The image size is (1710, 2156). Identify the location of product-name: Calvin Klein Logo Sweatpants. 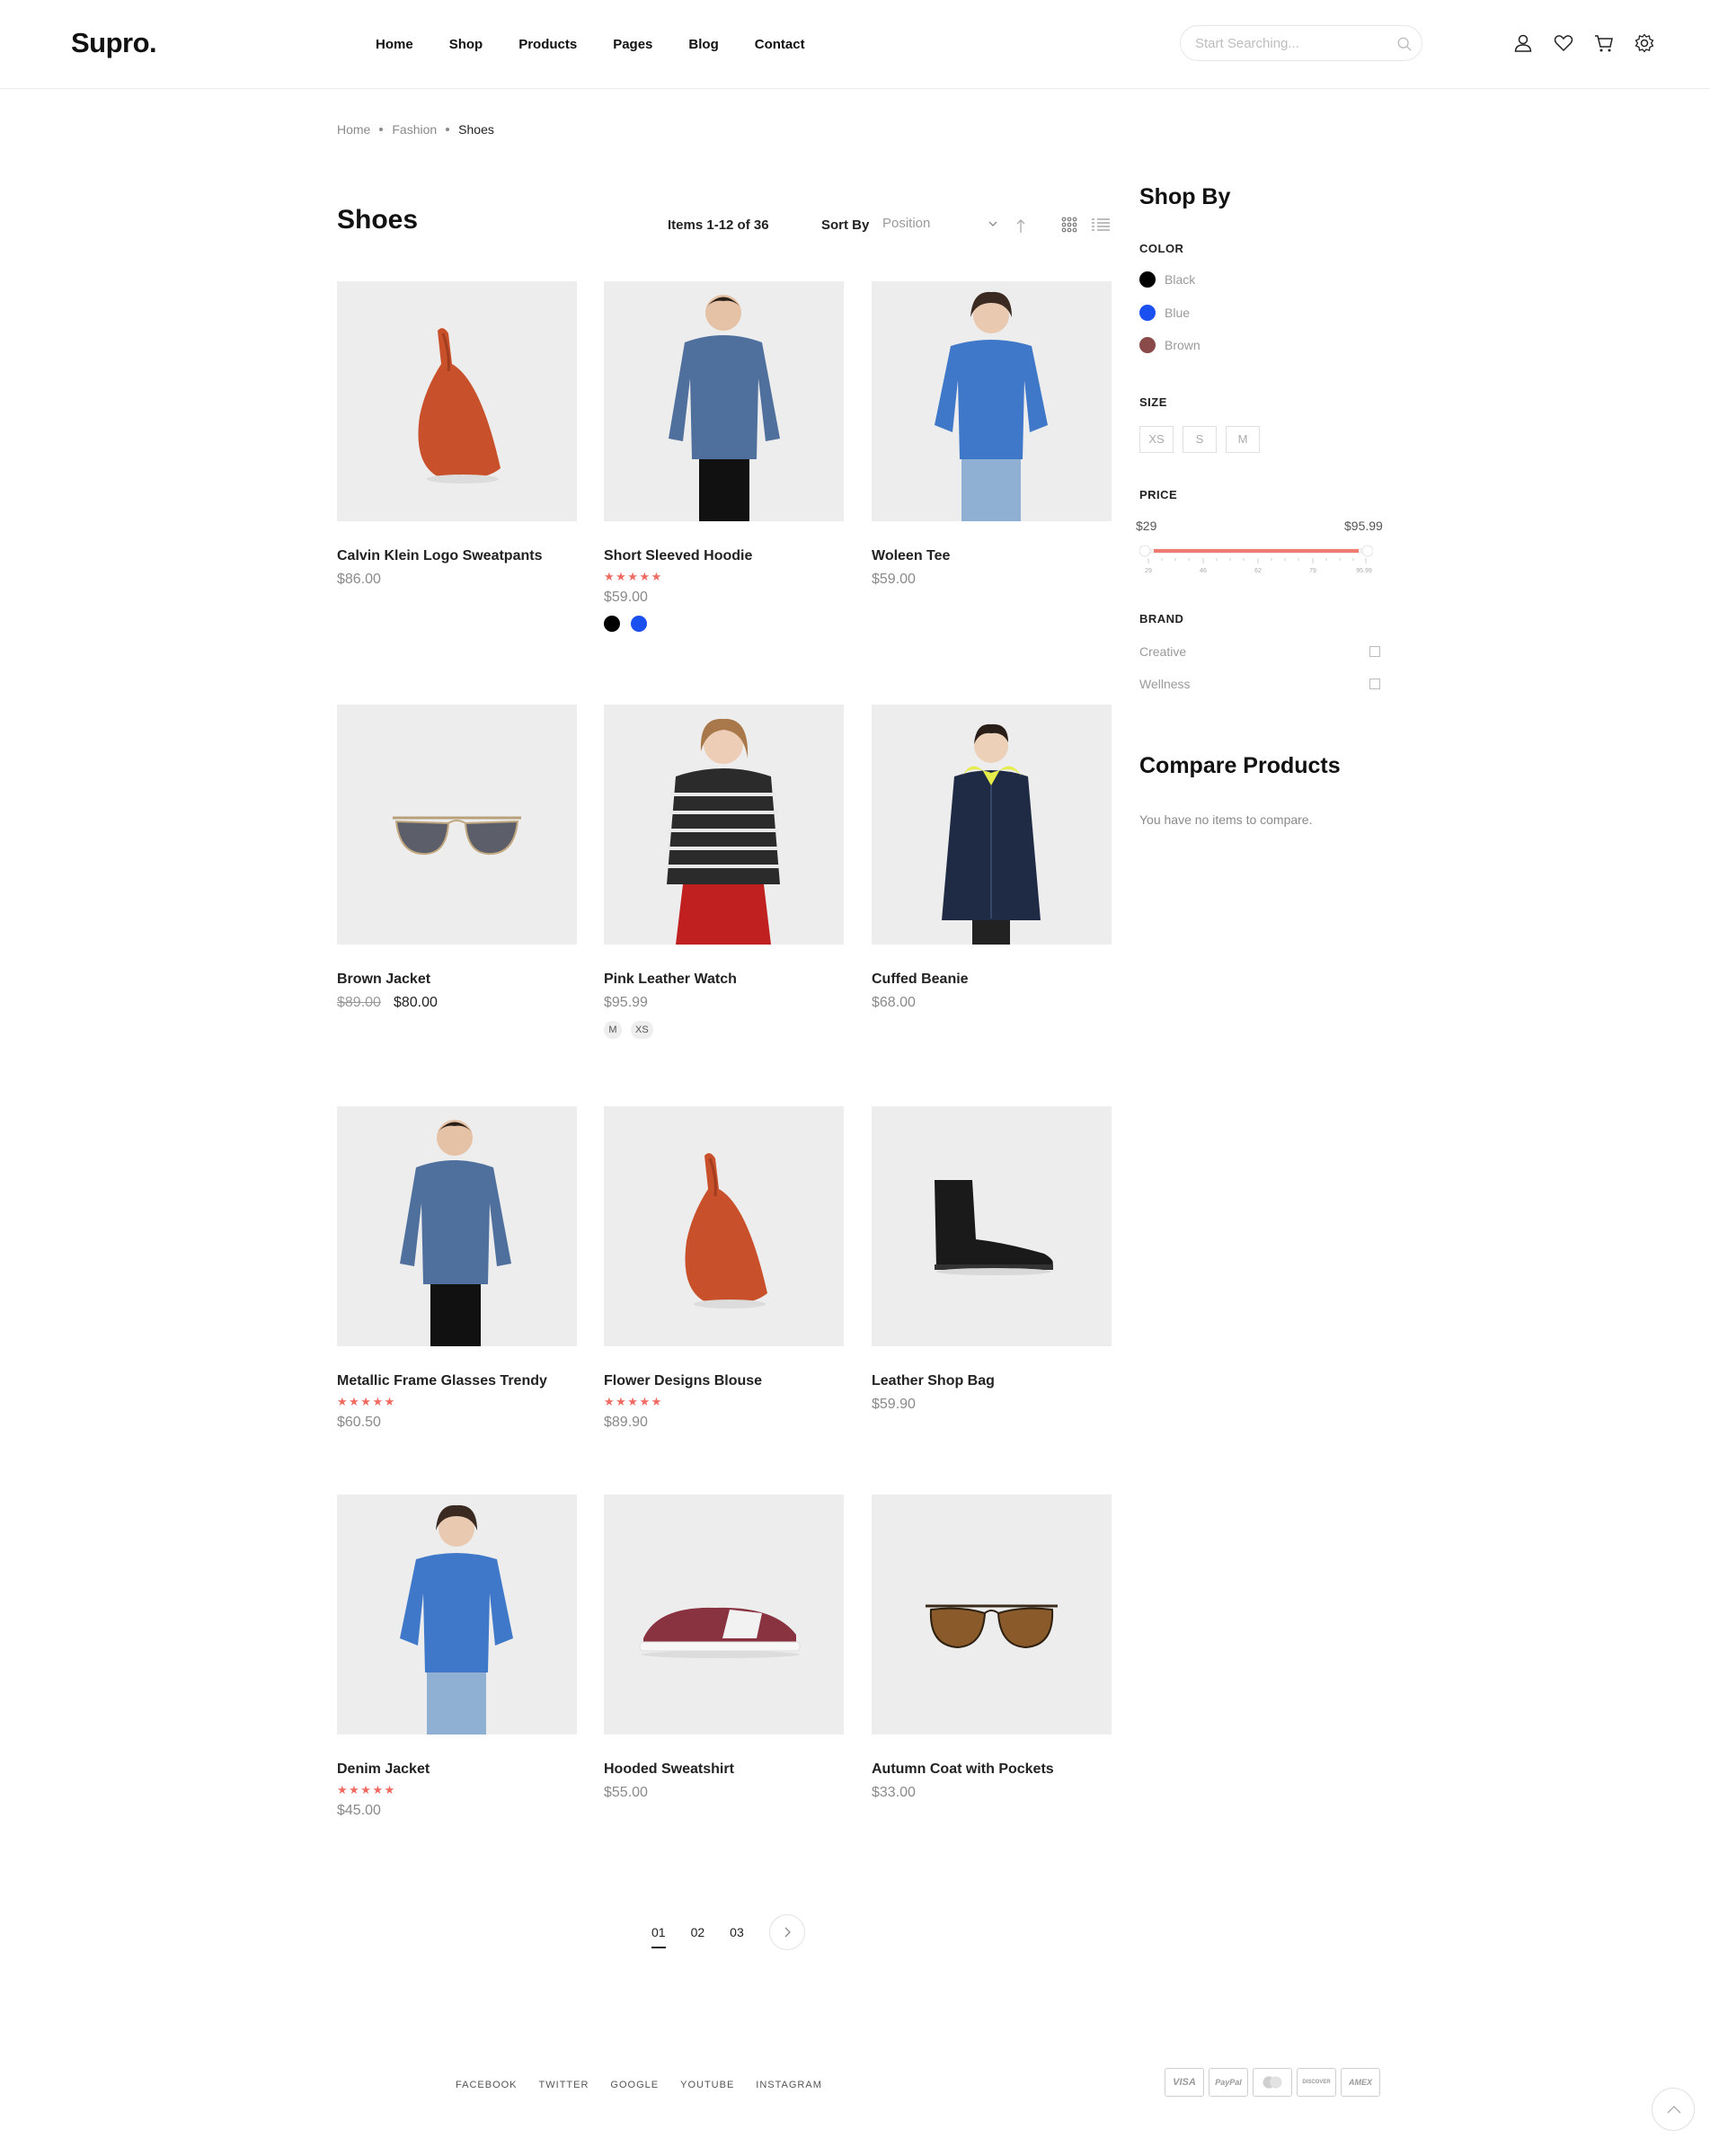
(457, 556).